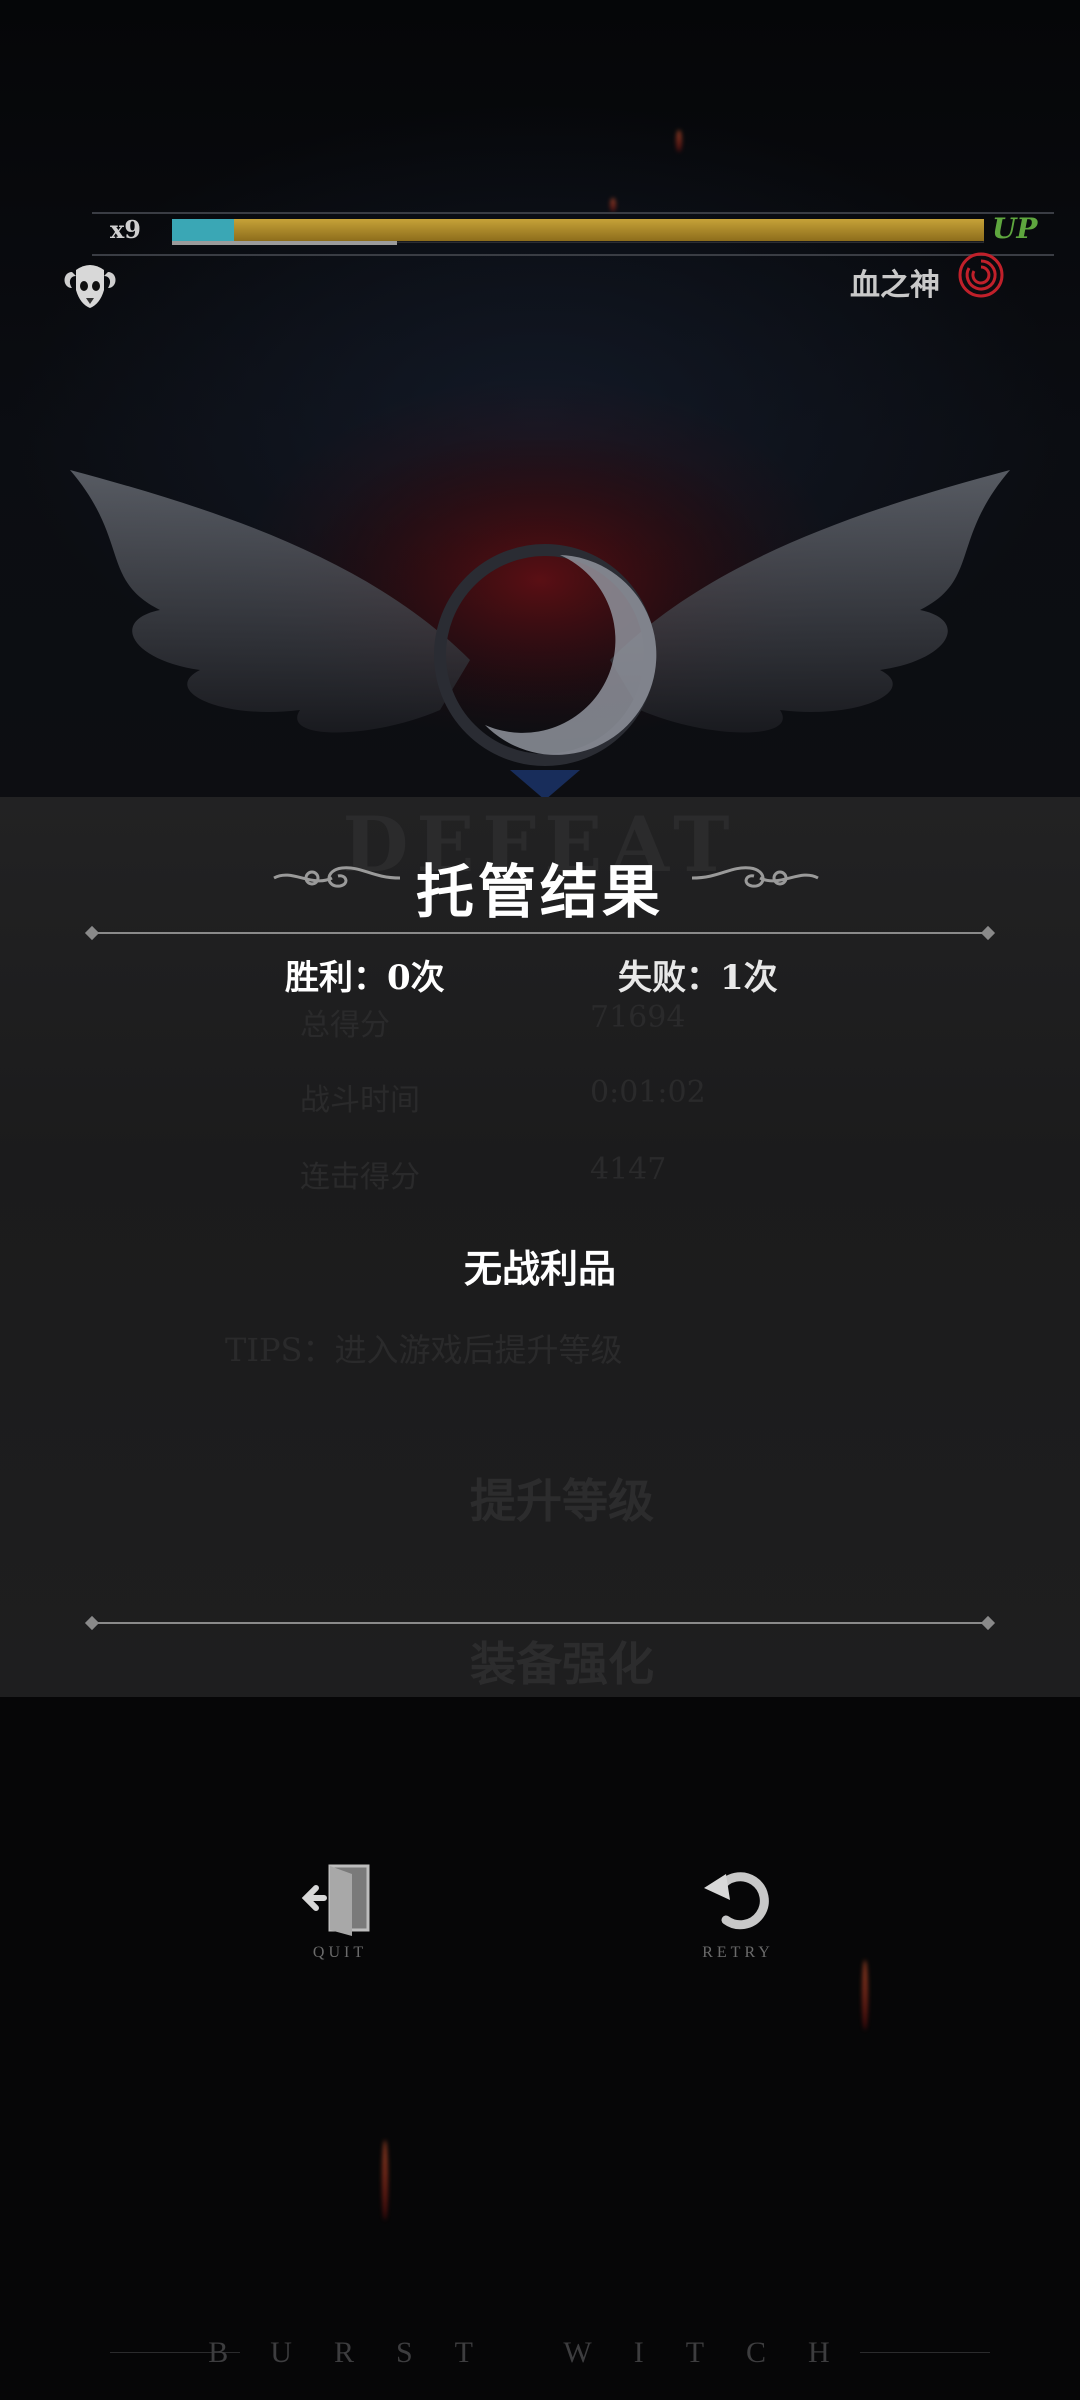 The image size is (1080, 2400). Describe the element at coordinates (698, 978) in the screenshot. I see `lose-count: 失败：1次` at that location.